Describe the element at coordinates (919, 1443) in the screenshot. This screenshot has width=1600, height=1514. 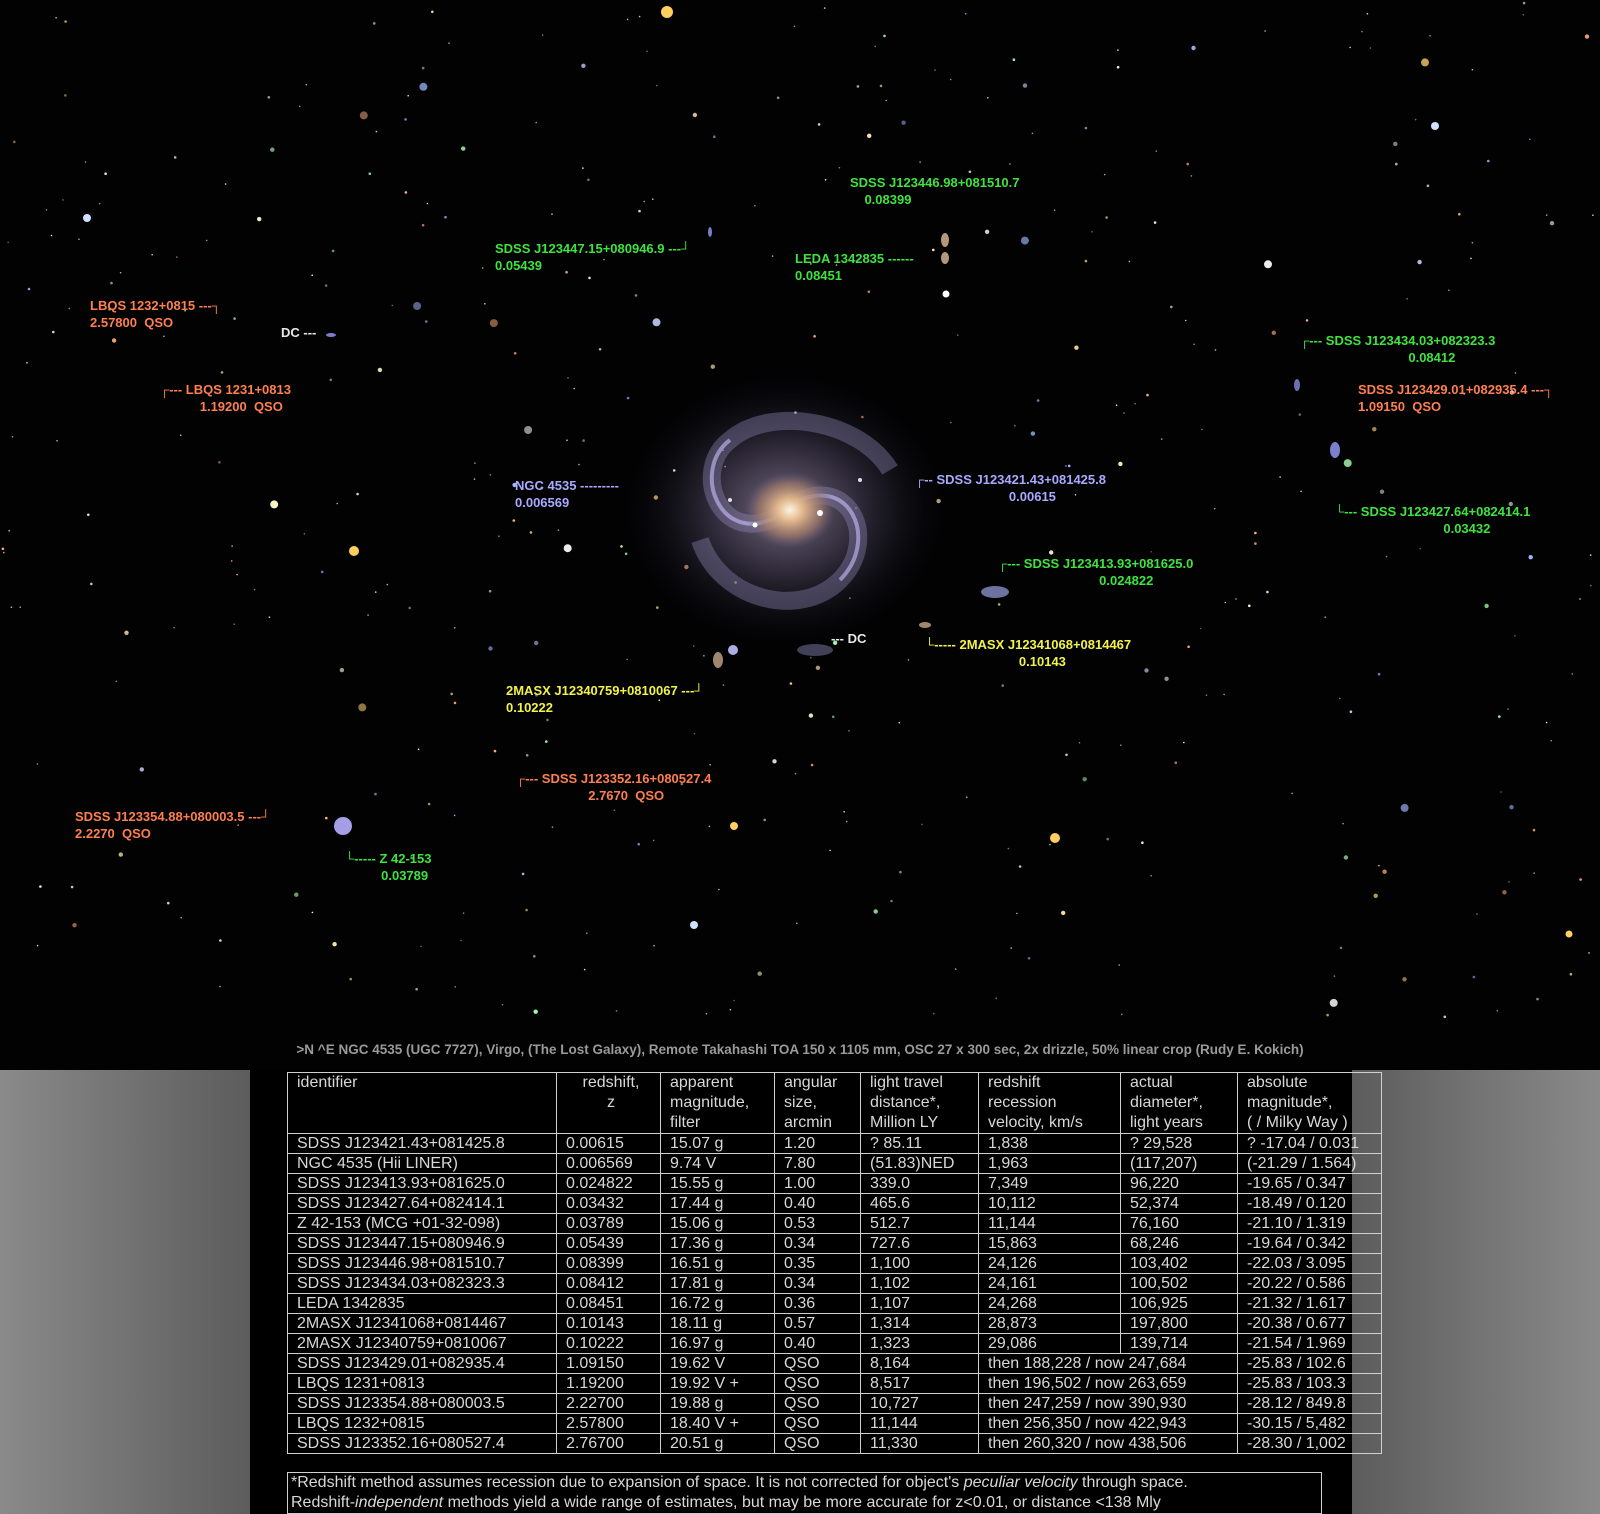
I see `table-cell: 11,330` at that location.